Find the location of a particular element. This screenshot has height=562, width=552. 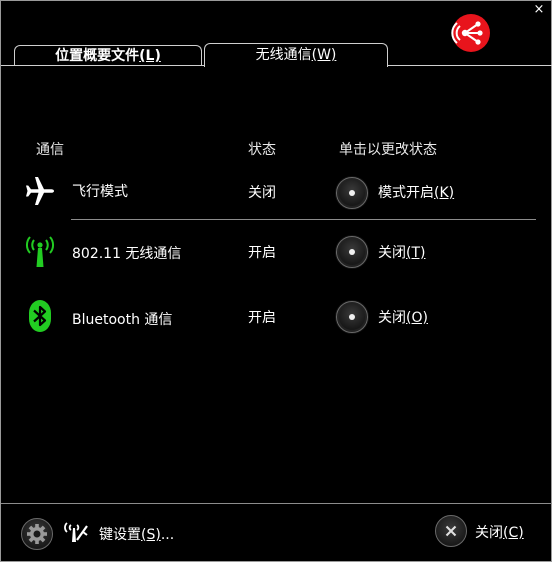

bluetooth-action-label: 关闭(O) is located at coordinates (403, 317).